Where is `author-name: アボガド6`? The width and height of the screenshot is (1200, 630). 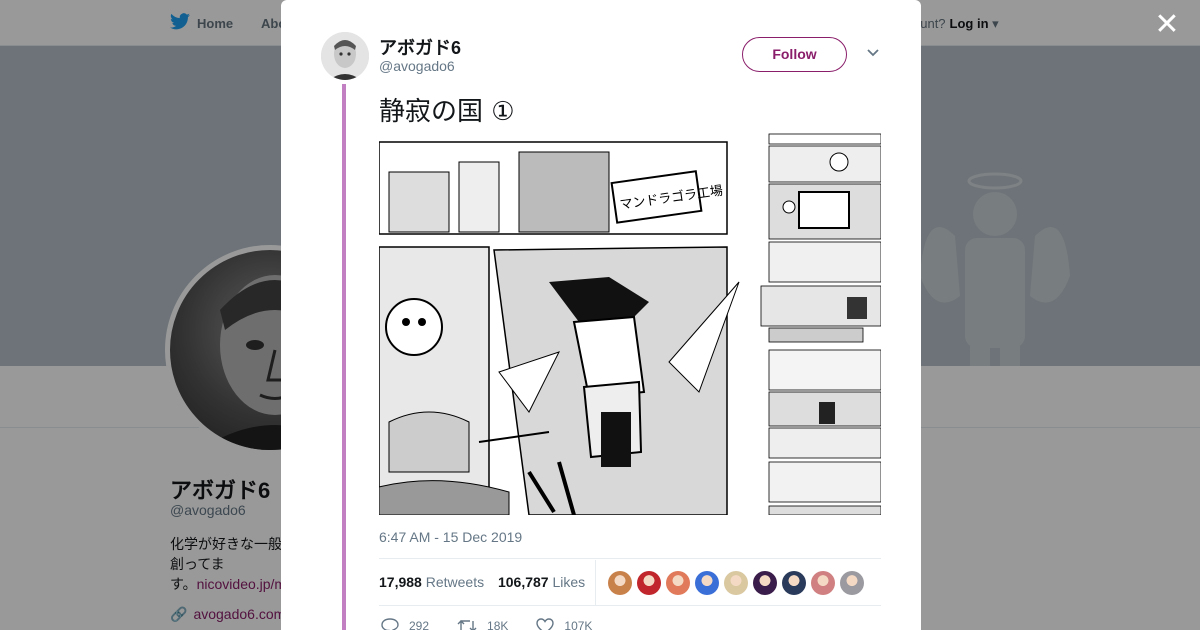 author-name: アボガド6 is located at coordinates (420, 47).